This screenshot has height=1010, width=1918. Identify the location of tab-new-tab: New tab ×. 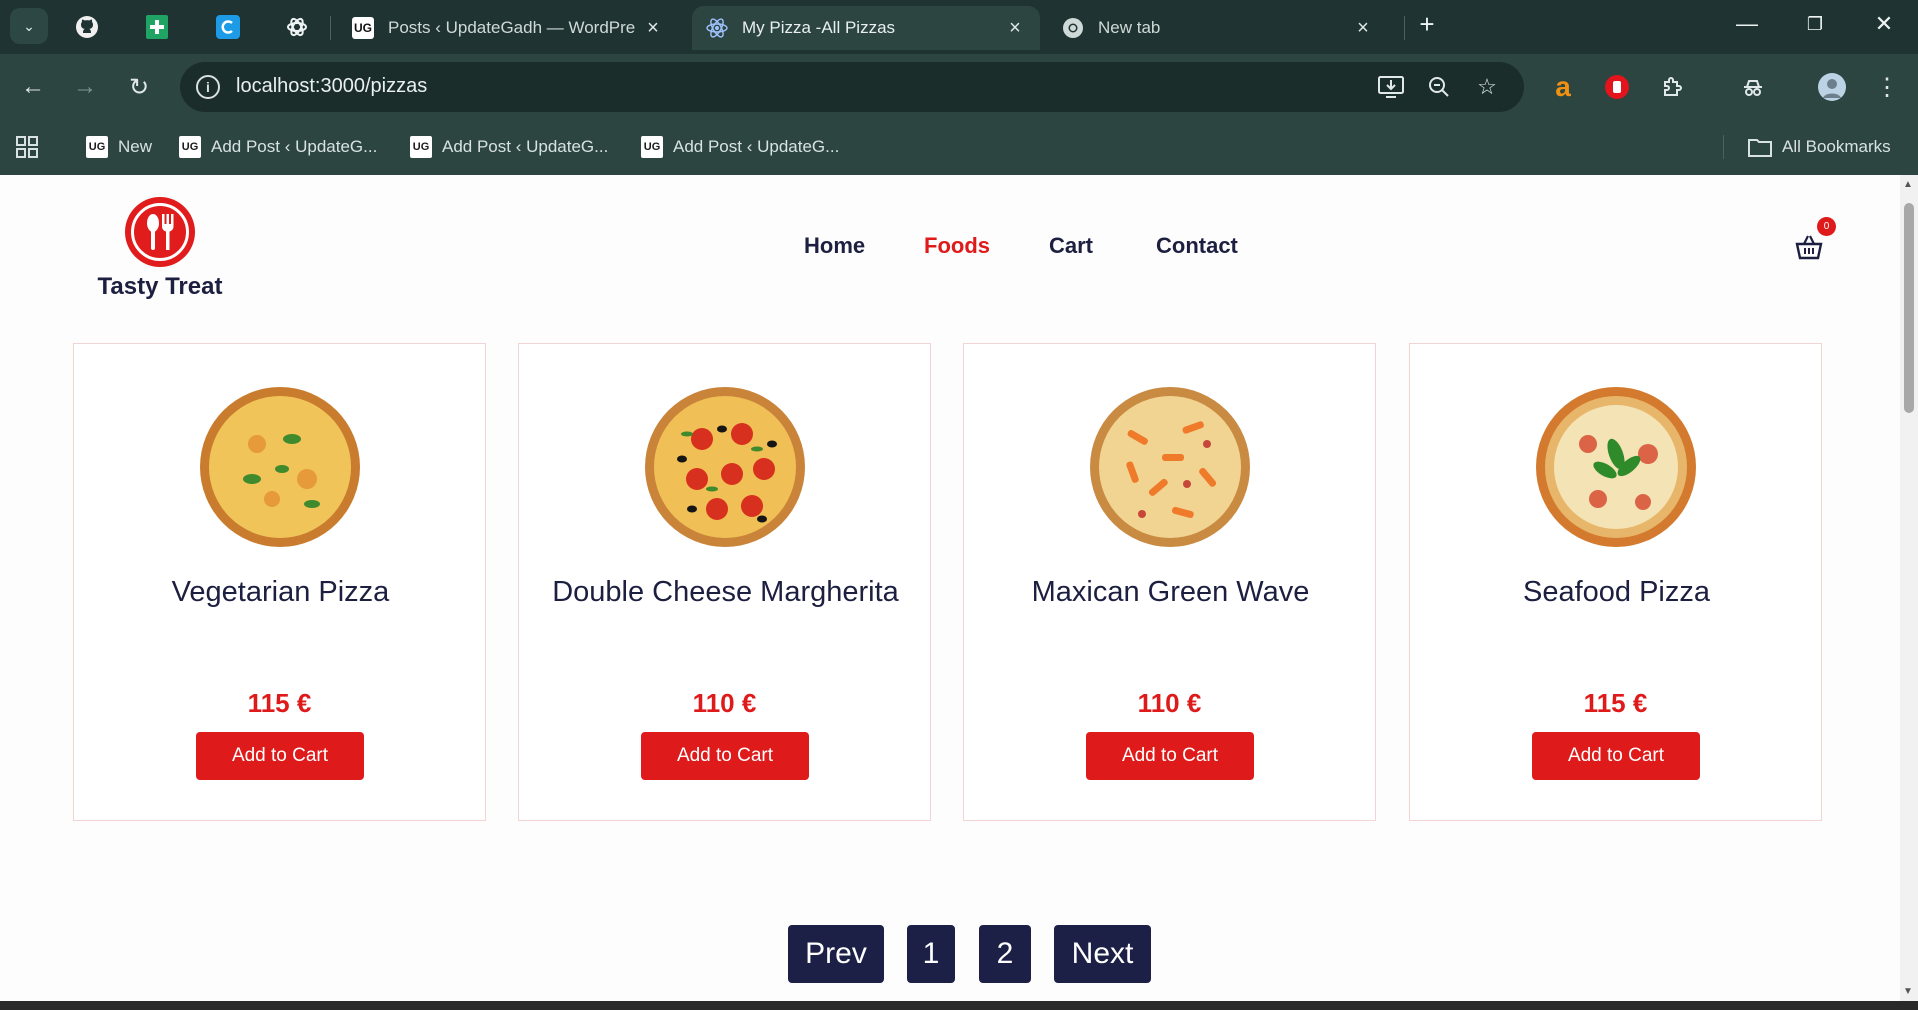
(1218, 28).